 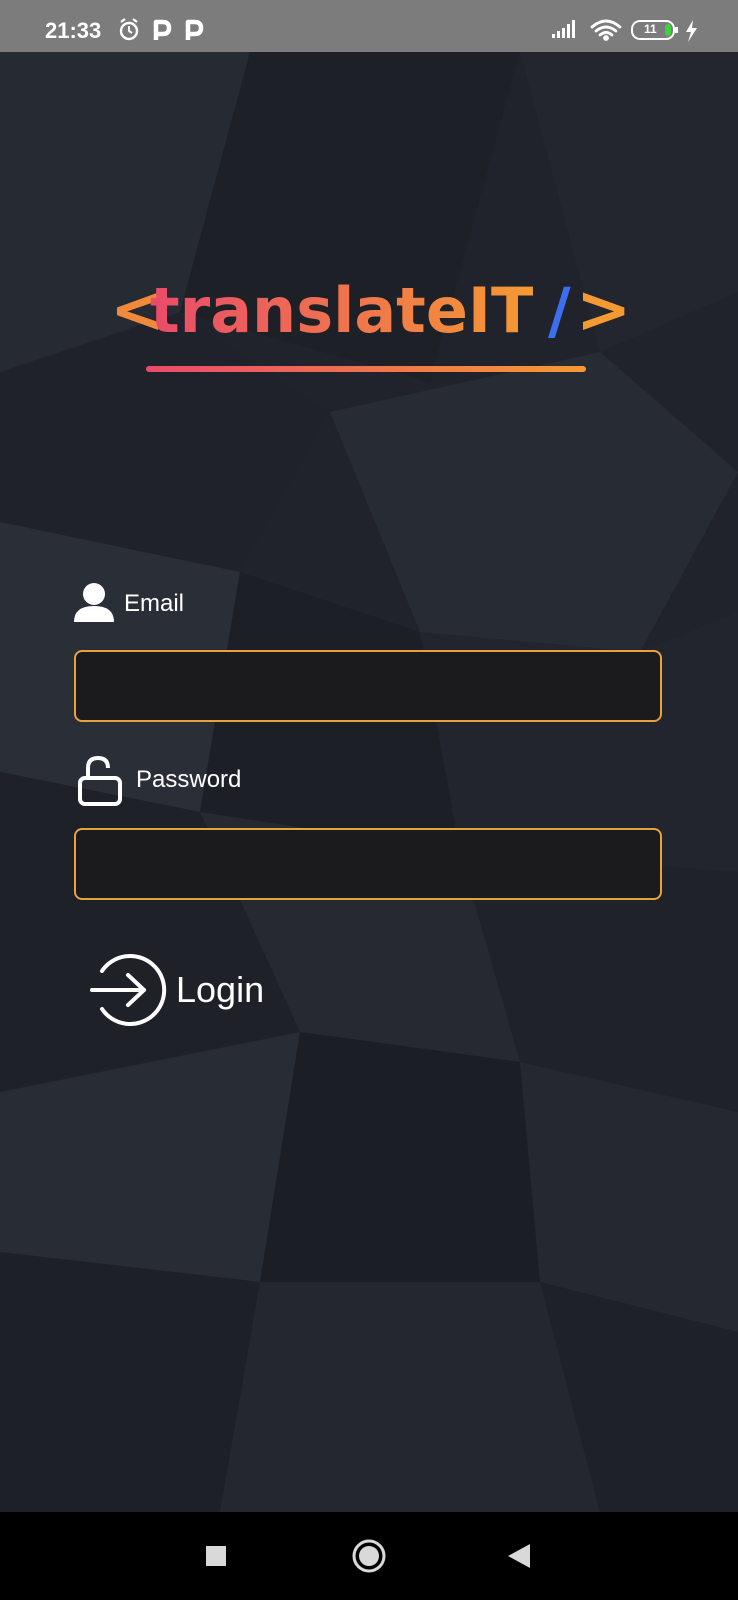 What do you see at coordinates (341, 310) in the screenshot?
I see `logo-text: translateIT` at bounding box center [341, 310].